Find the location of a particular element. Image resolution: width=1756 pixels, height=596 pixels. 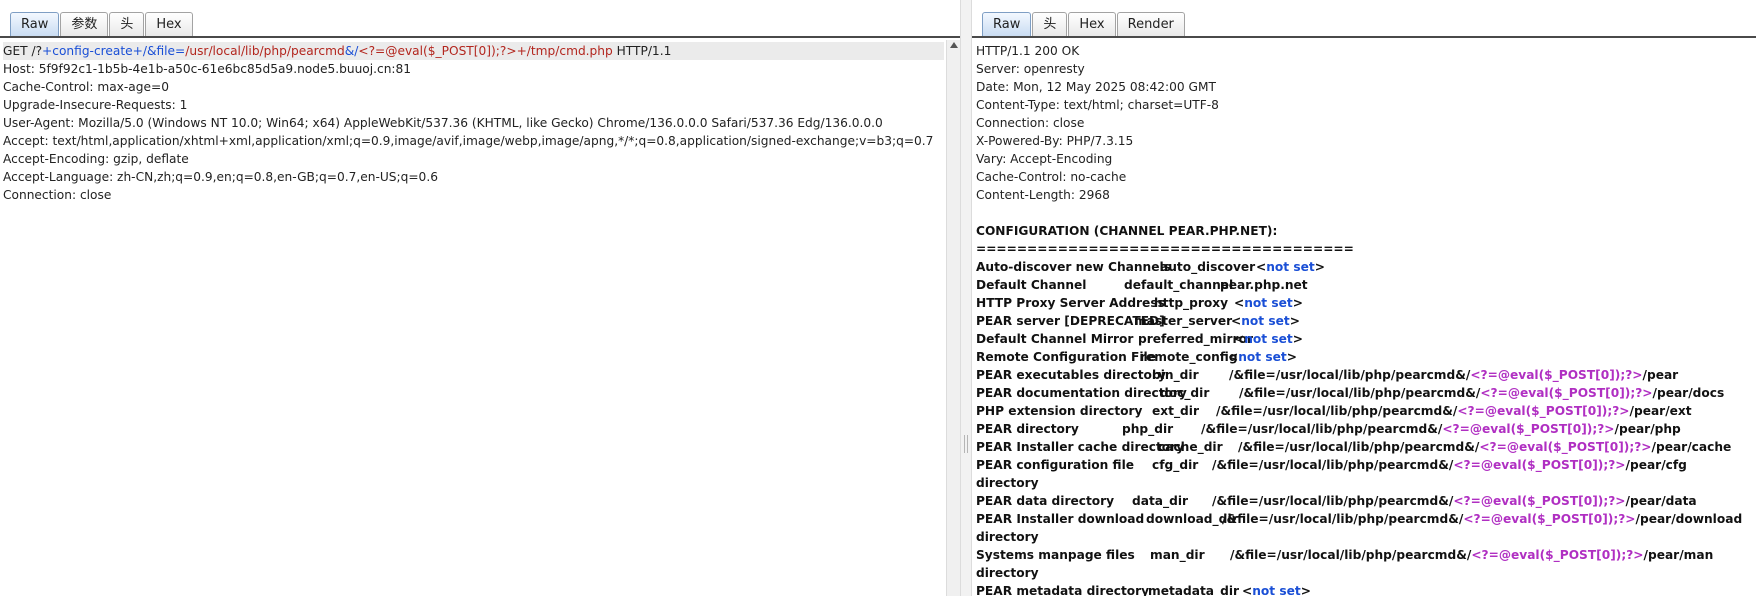

config-row-key: metadata_dir is located at coordinates (1194, 590).